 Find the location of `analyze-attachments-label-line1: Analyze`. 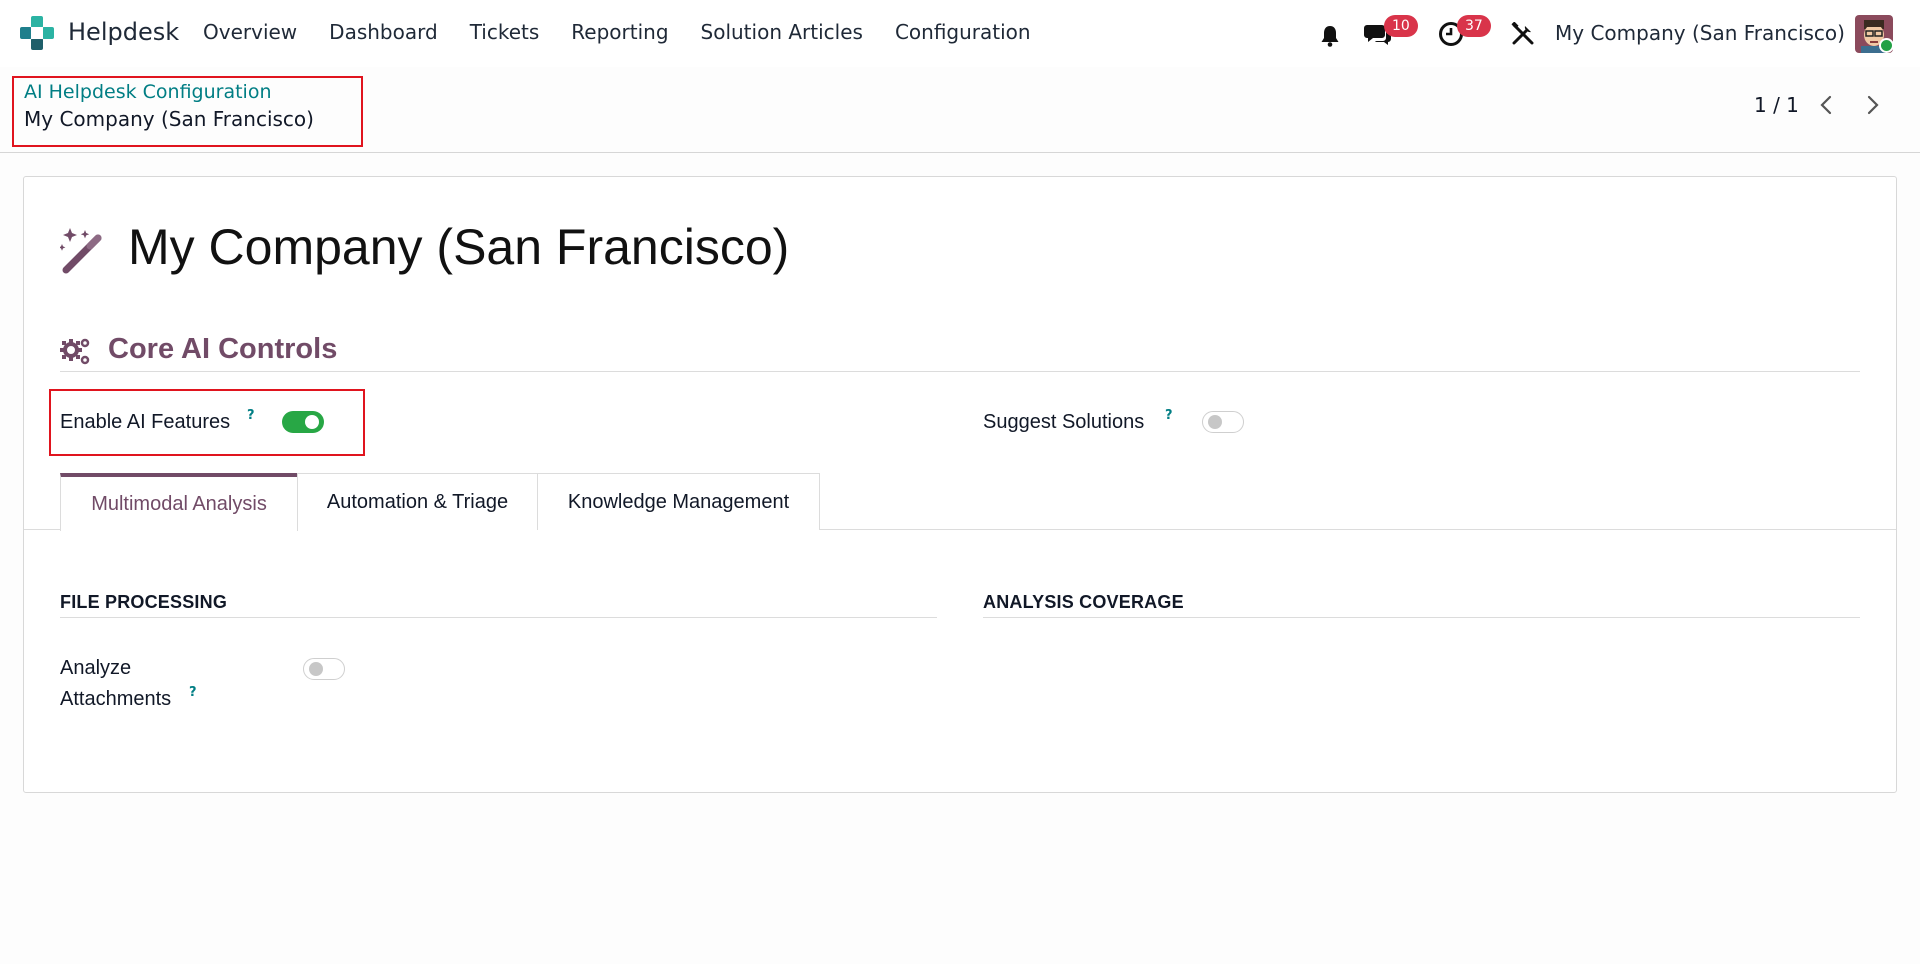

analyze-attachments-label-line1: Analyze is located at coordinates (96, 668).